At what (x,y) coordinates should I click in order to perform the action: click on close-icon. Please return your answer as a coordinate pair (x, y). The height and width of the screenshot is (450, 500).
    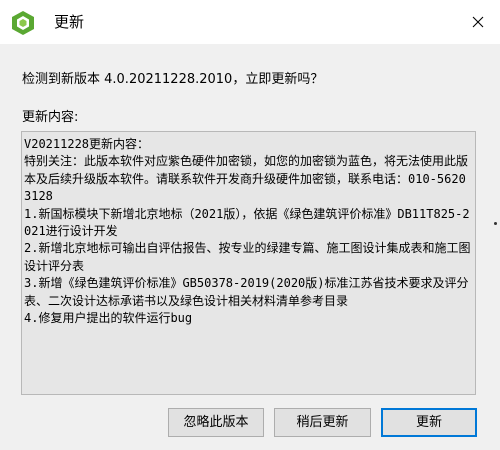
    Looking at the image, I should click on (478, 22).